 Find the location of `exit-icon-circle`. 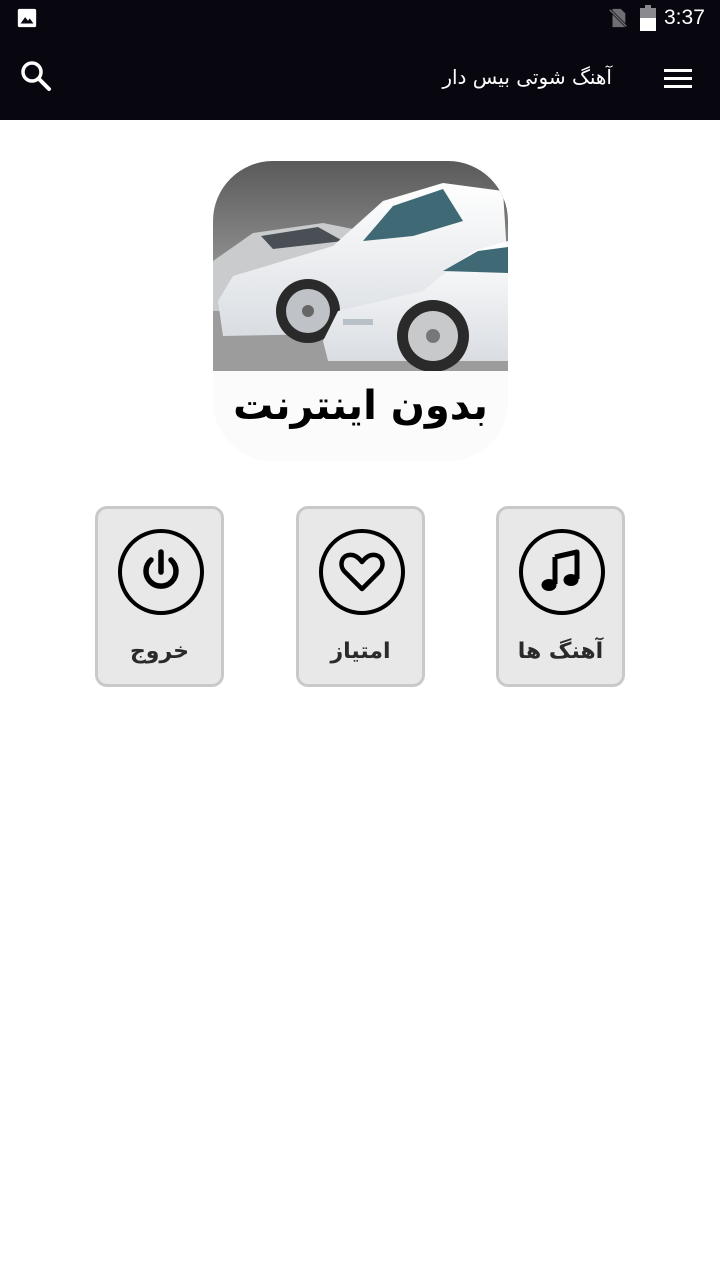

exit-icon-circle is located at coordinates (161, 572).